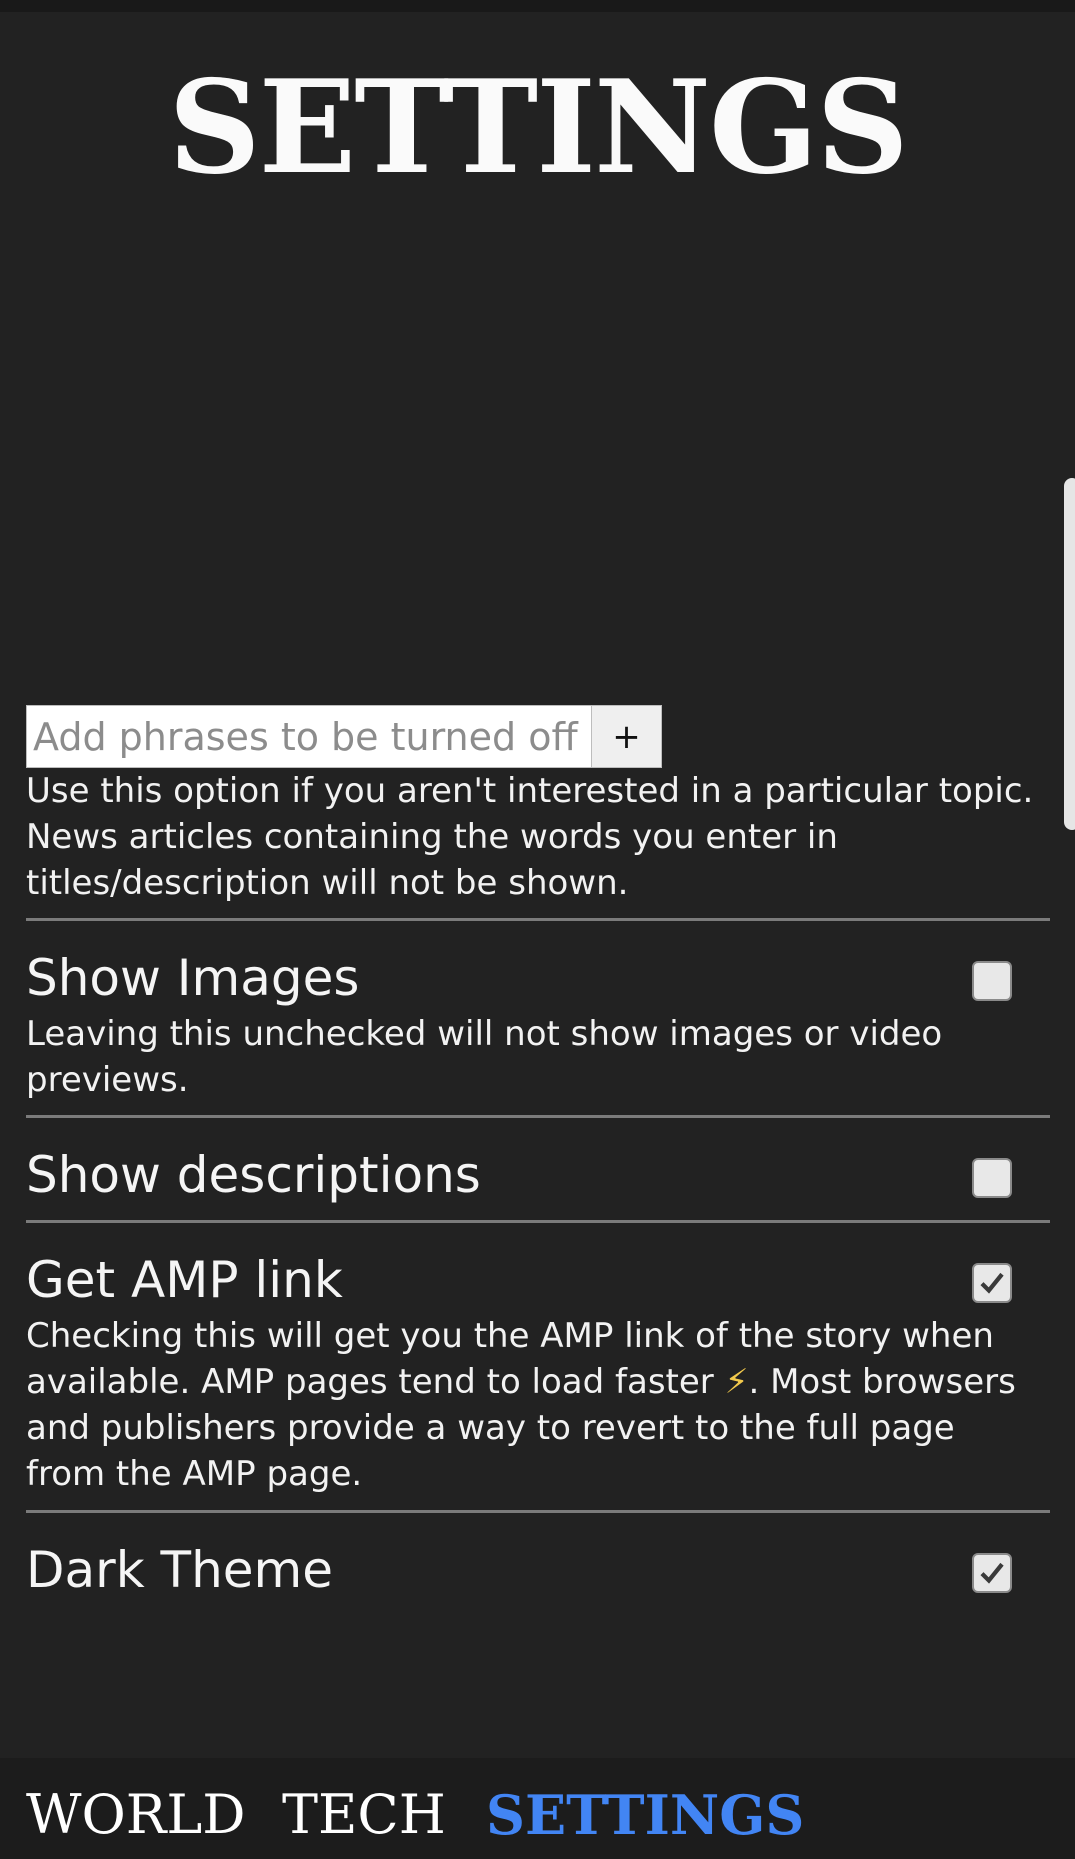 This screenshot has width=1075, height=1859. What do you see at coordinates (626, 736) in the screenshot?
I see `add-phrase-button: +` at bounding box center [626, 736].